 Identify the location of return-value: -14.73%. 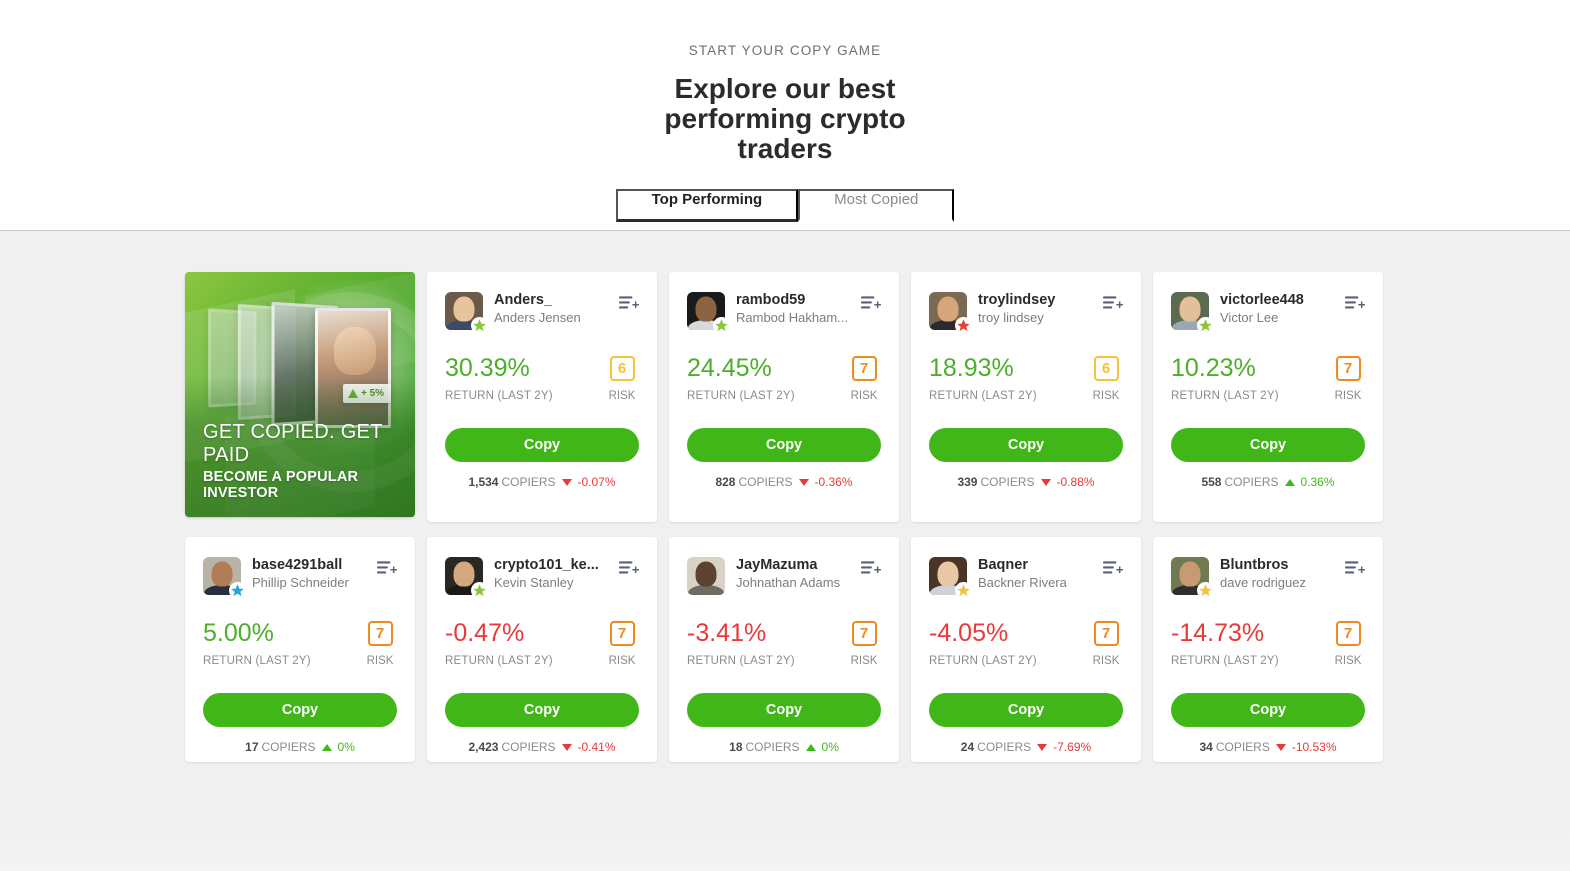
(1218, 633).